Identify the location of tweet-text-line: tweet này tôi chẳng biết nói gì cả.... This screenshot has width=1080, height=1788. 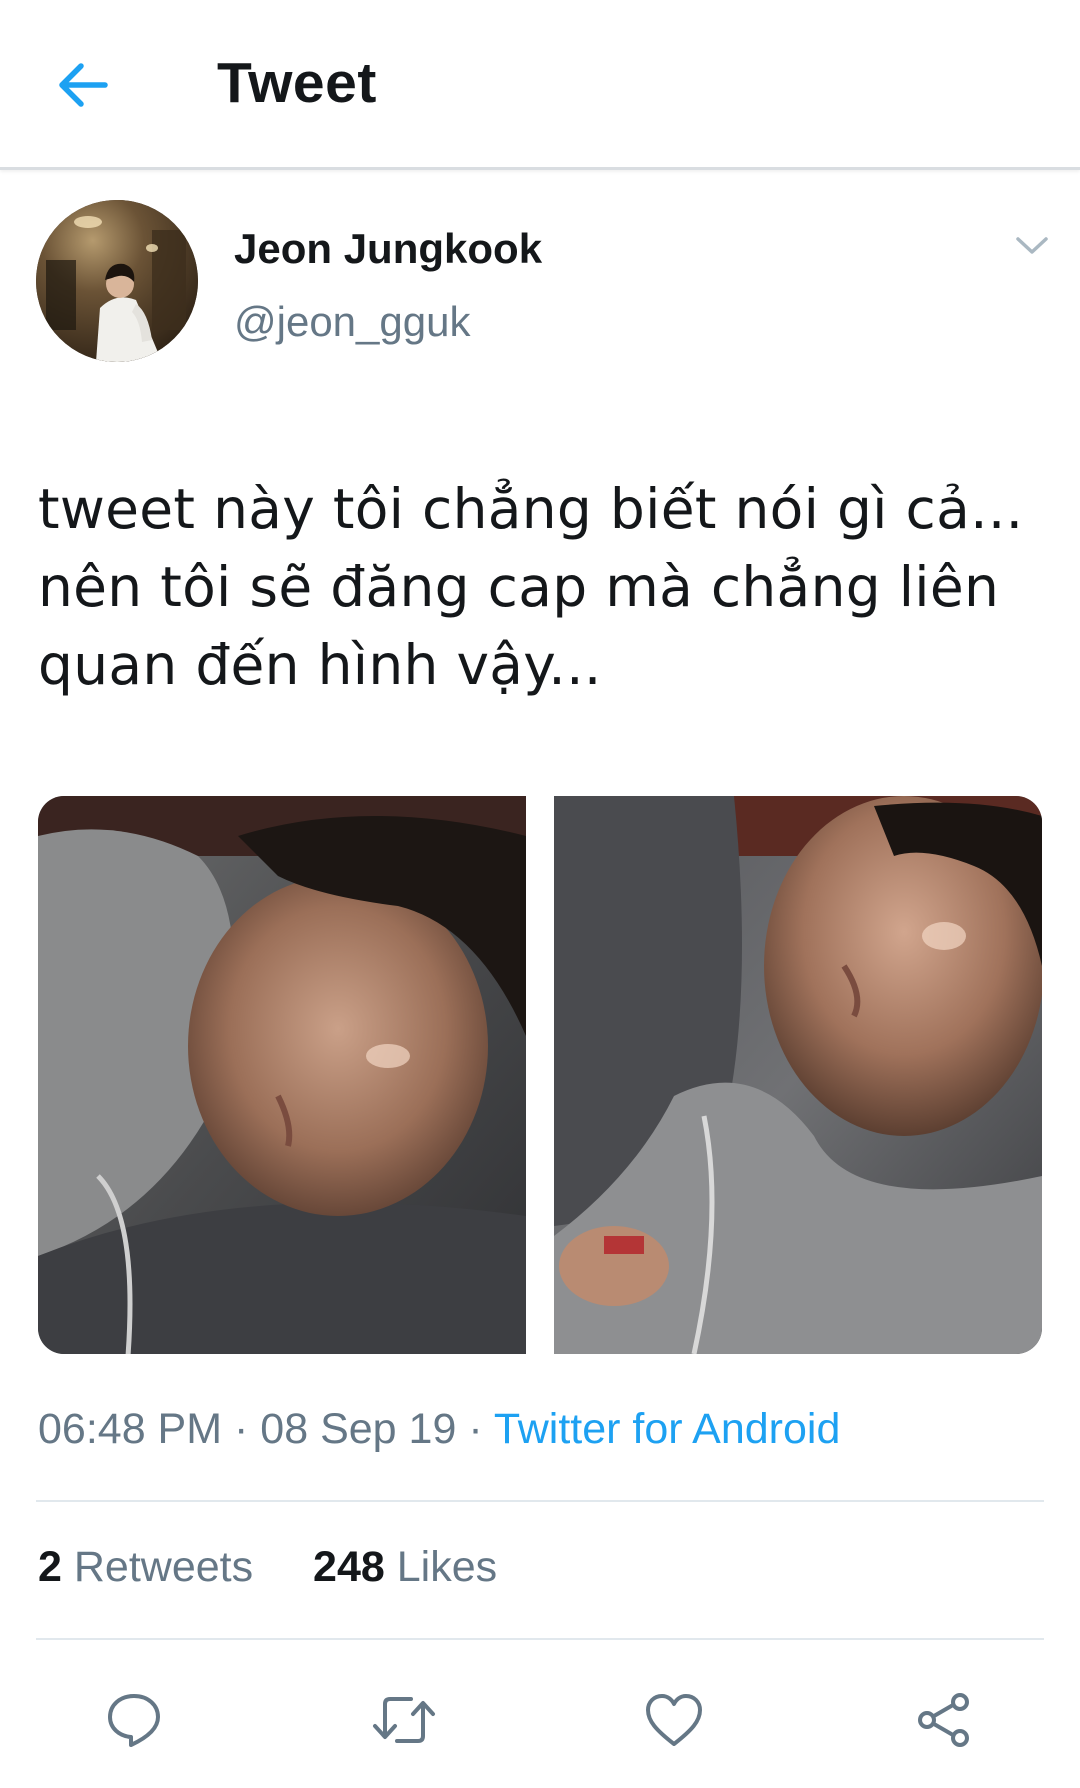
(531, 509).